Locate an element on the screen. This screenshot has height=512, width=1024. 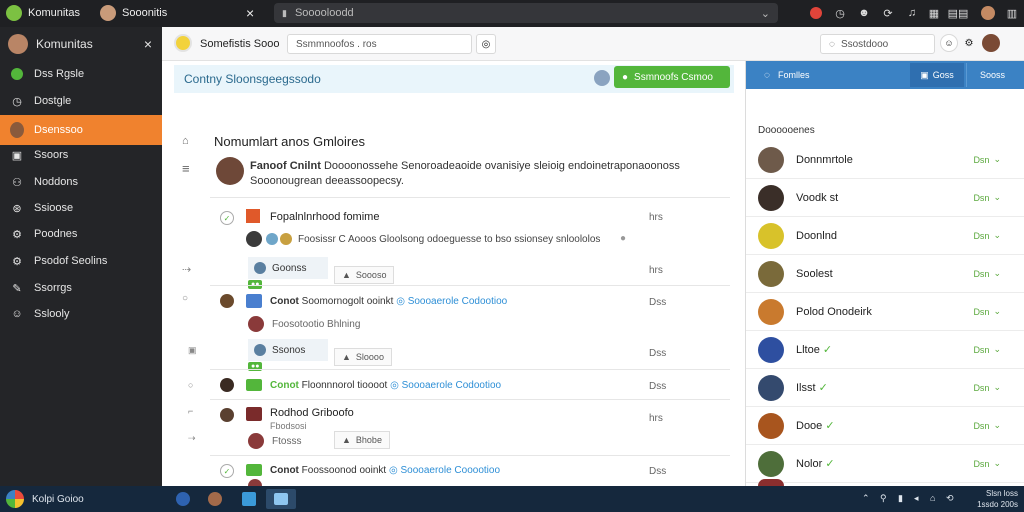
network-icon: ⌃ is located at coordinates (866, 498).